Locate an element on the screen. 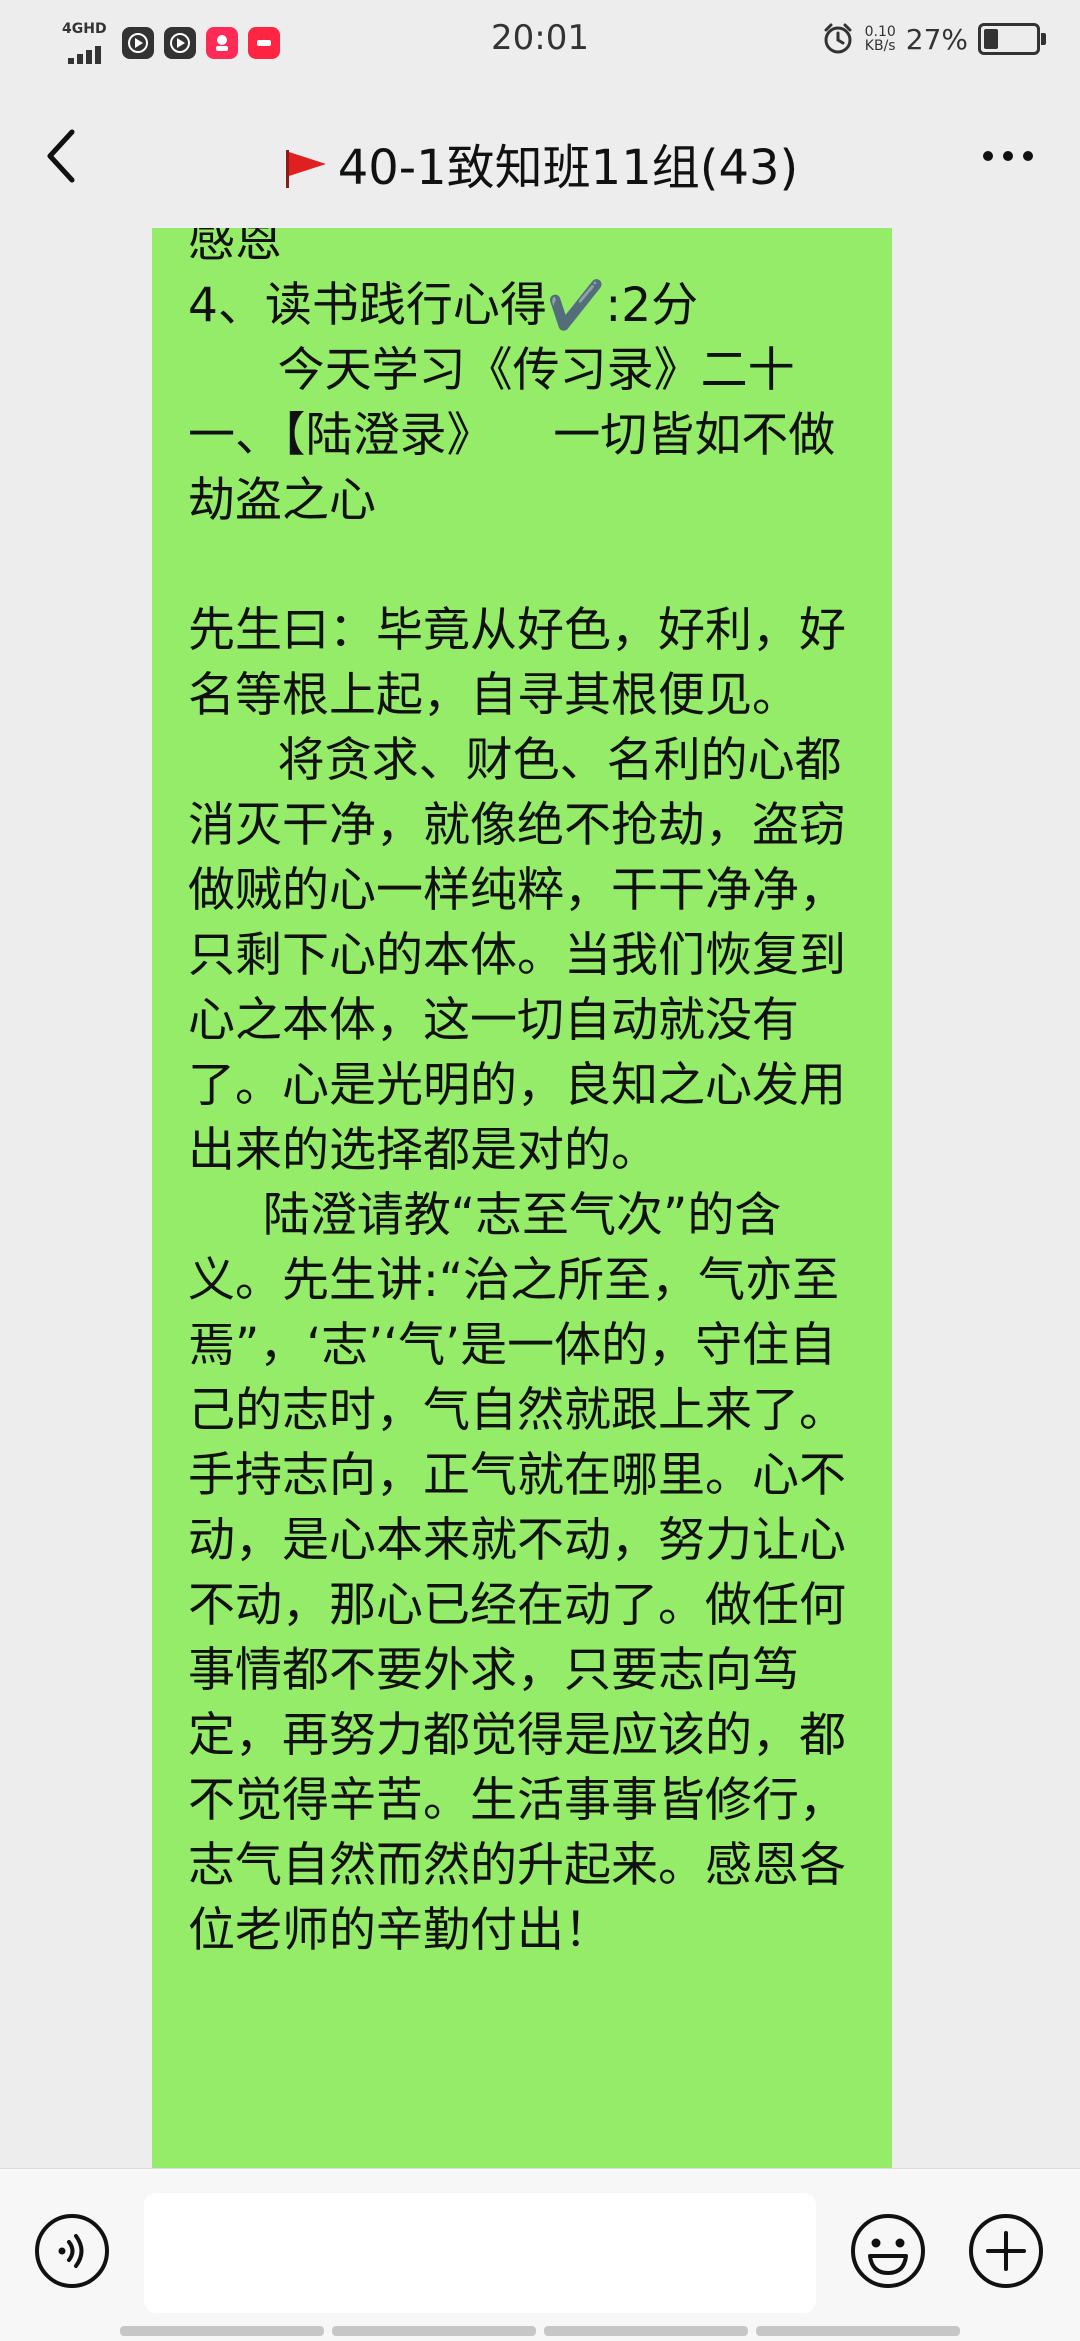 This screenshot has width=1080, height=2341. voice-icon is located at coordinates (72, 2251).